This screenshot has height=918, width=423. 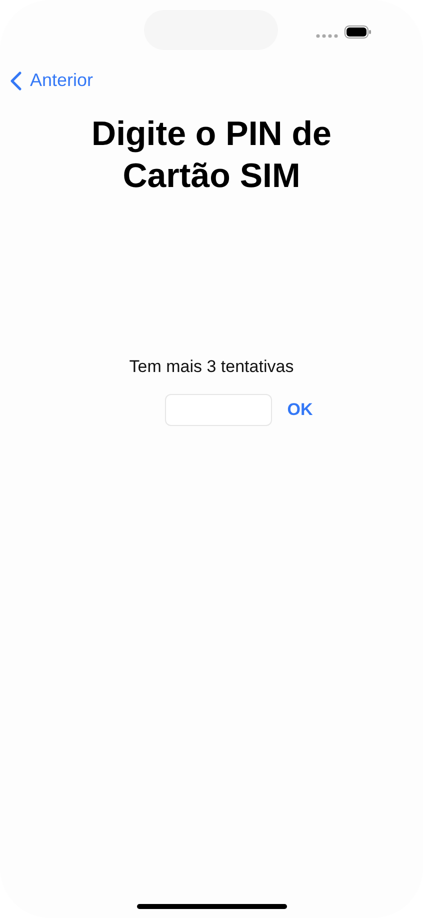 I want to click on page-title: Digite o PIN de Cartão SIM, so click(x=211, y=155).